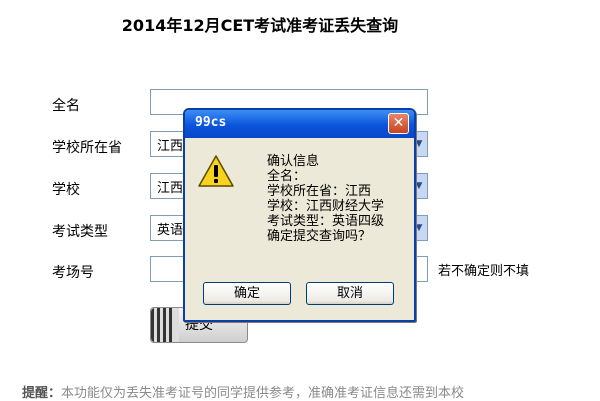  I want to click on notice-prefix: 提醒：, so click(42, 393).